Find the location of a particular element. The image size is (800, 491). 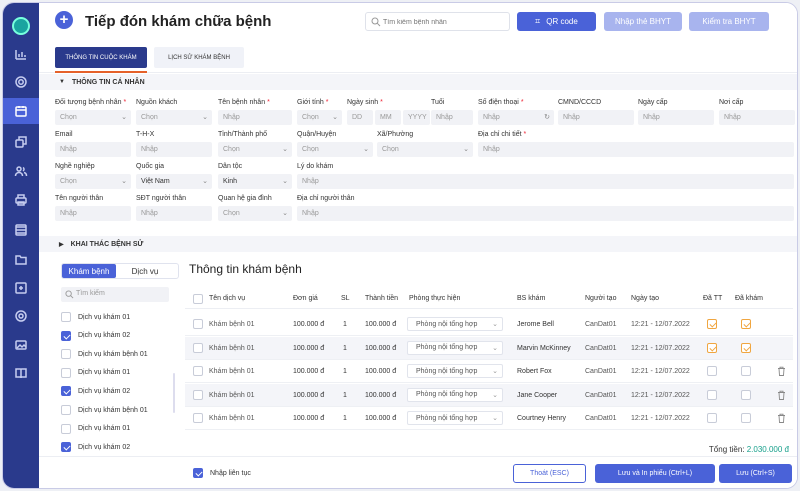

age-field: Nhập is located at coordinates (452, 117).